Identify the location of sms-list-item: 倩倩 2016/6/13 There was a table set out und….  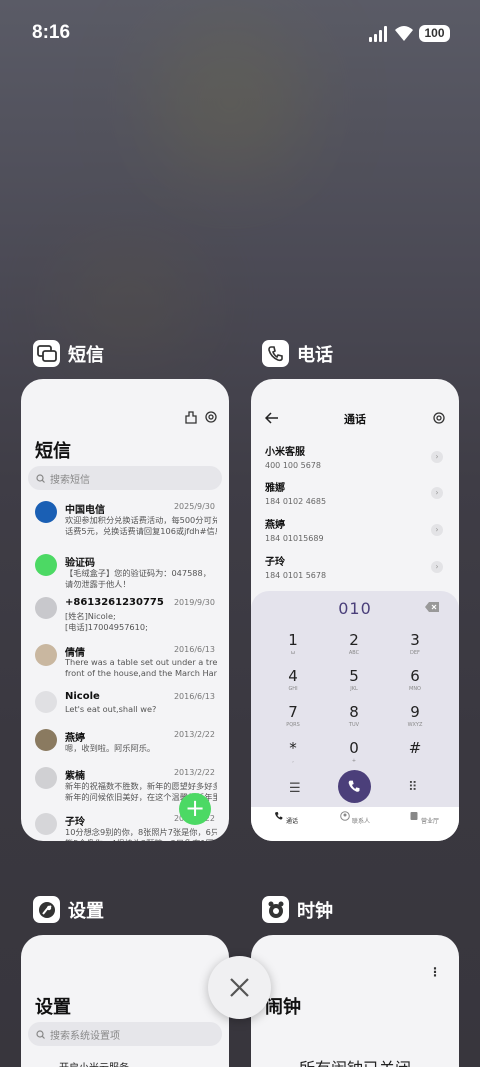
(126, 666).